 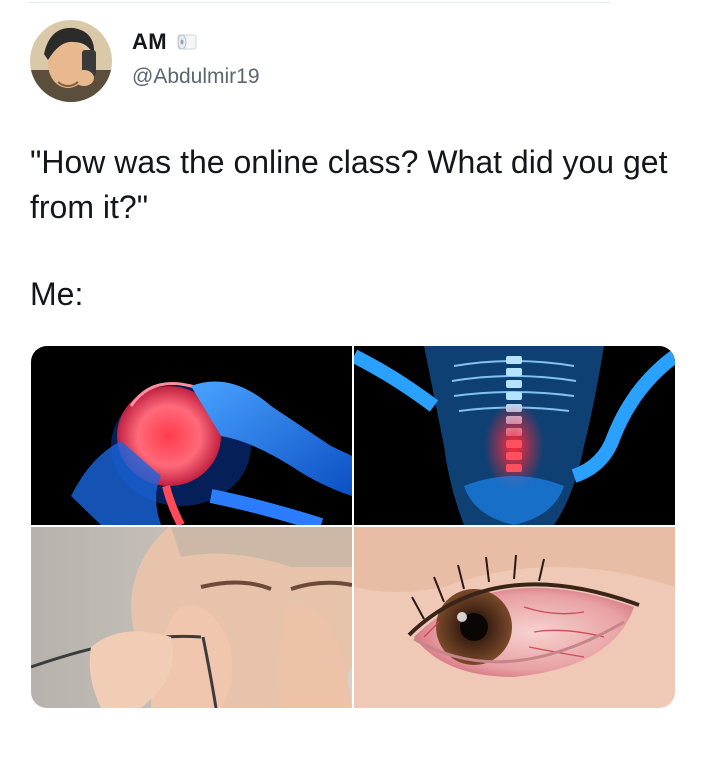 I want to click on tweet-header: AM @Abdulmir19, so click(x=145, y=61).